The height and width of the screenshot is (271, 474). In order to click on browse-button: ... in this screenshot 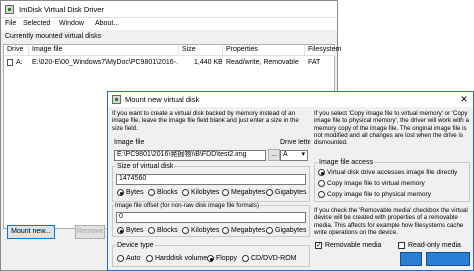, I will do `click(274, 155)`.